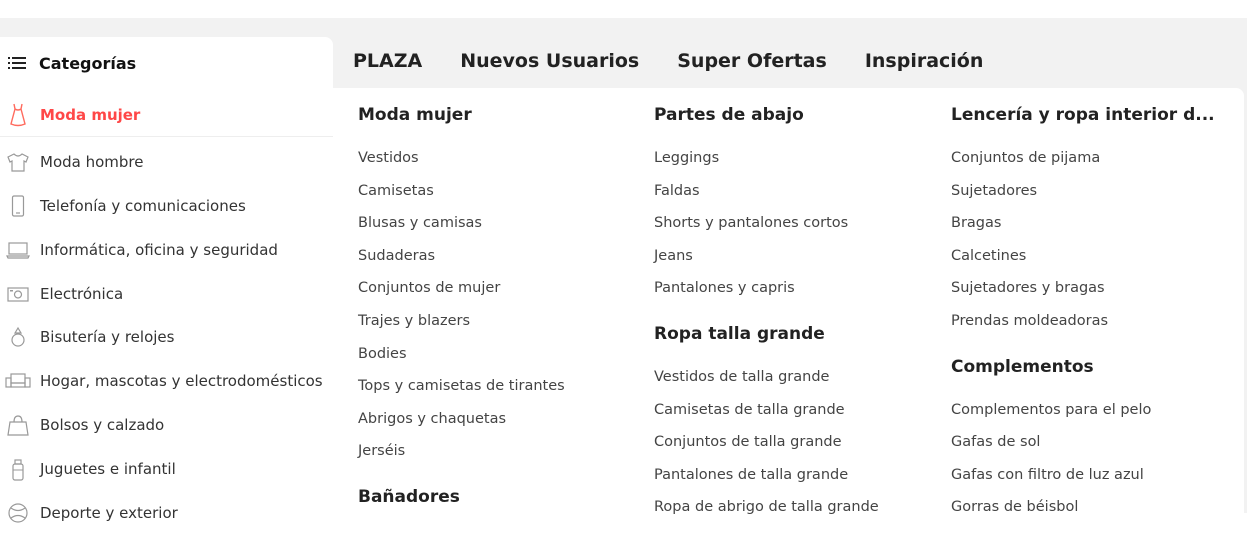 The height and width of the screenshot is (535, 1247). Describe the element at coordinates (107, 337) in the screenshot. I see `sidebar-item-label: Bisutería y relojes` at that location.